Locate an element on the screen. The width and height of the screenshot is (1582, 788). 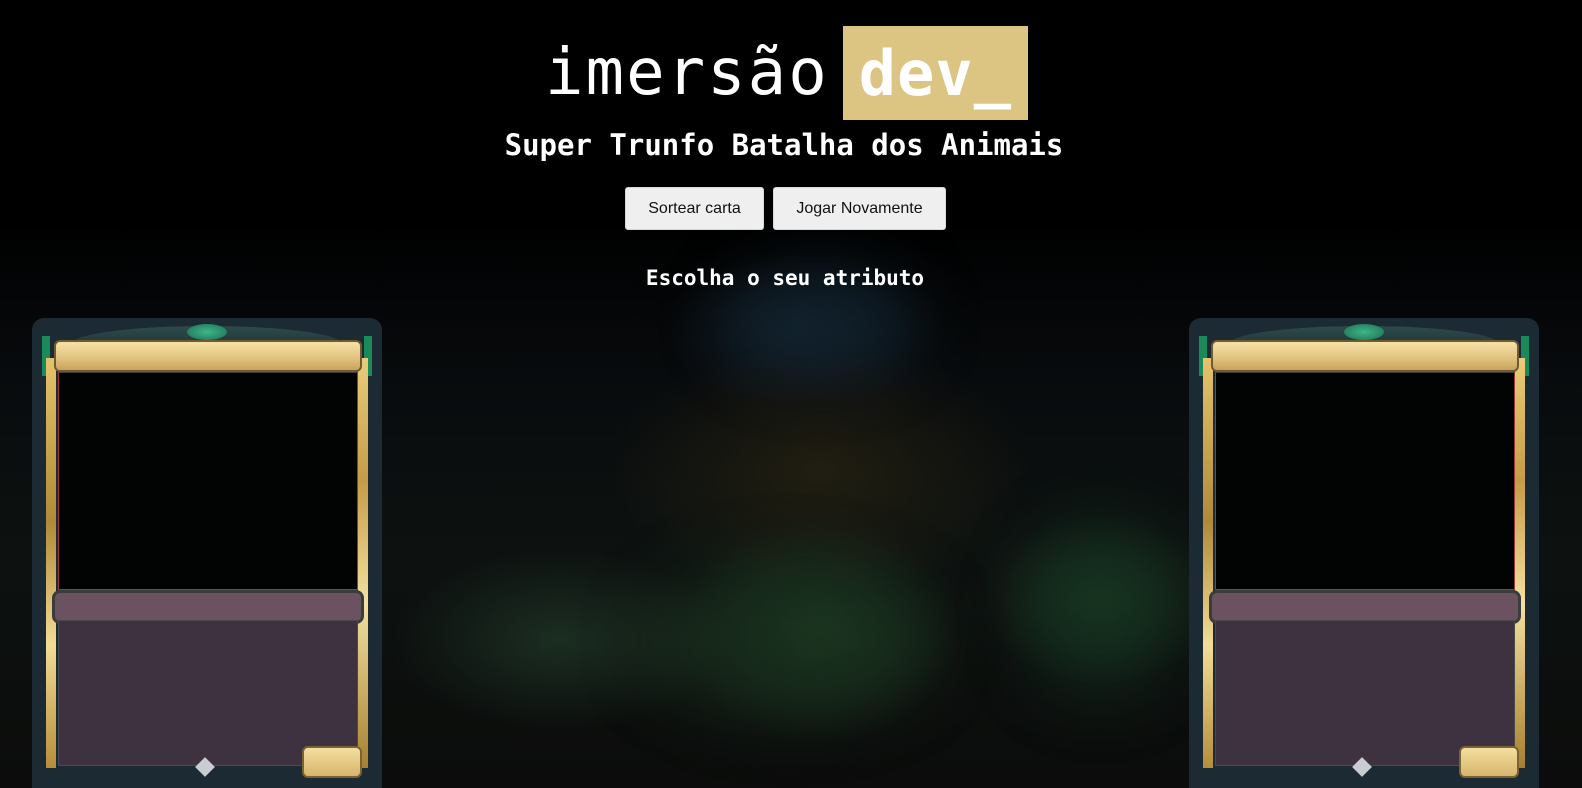
logo-word: imersão is located at coordinates (687, 73).